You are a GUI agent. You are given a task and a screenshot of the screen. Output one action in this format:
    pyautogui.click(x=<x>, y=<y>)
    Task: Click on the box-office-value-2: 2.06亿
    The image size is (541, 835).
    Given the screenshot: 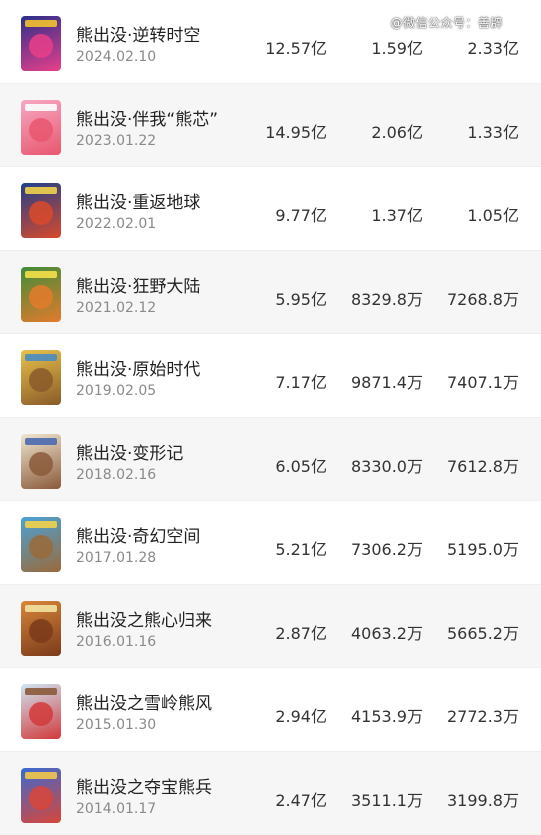 What is the action you would take?
    pyautogui.click(x=397, y=132)
    